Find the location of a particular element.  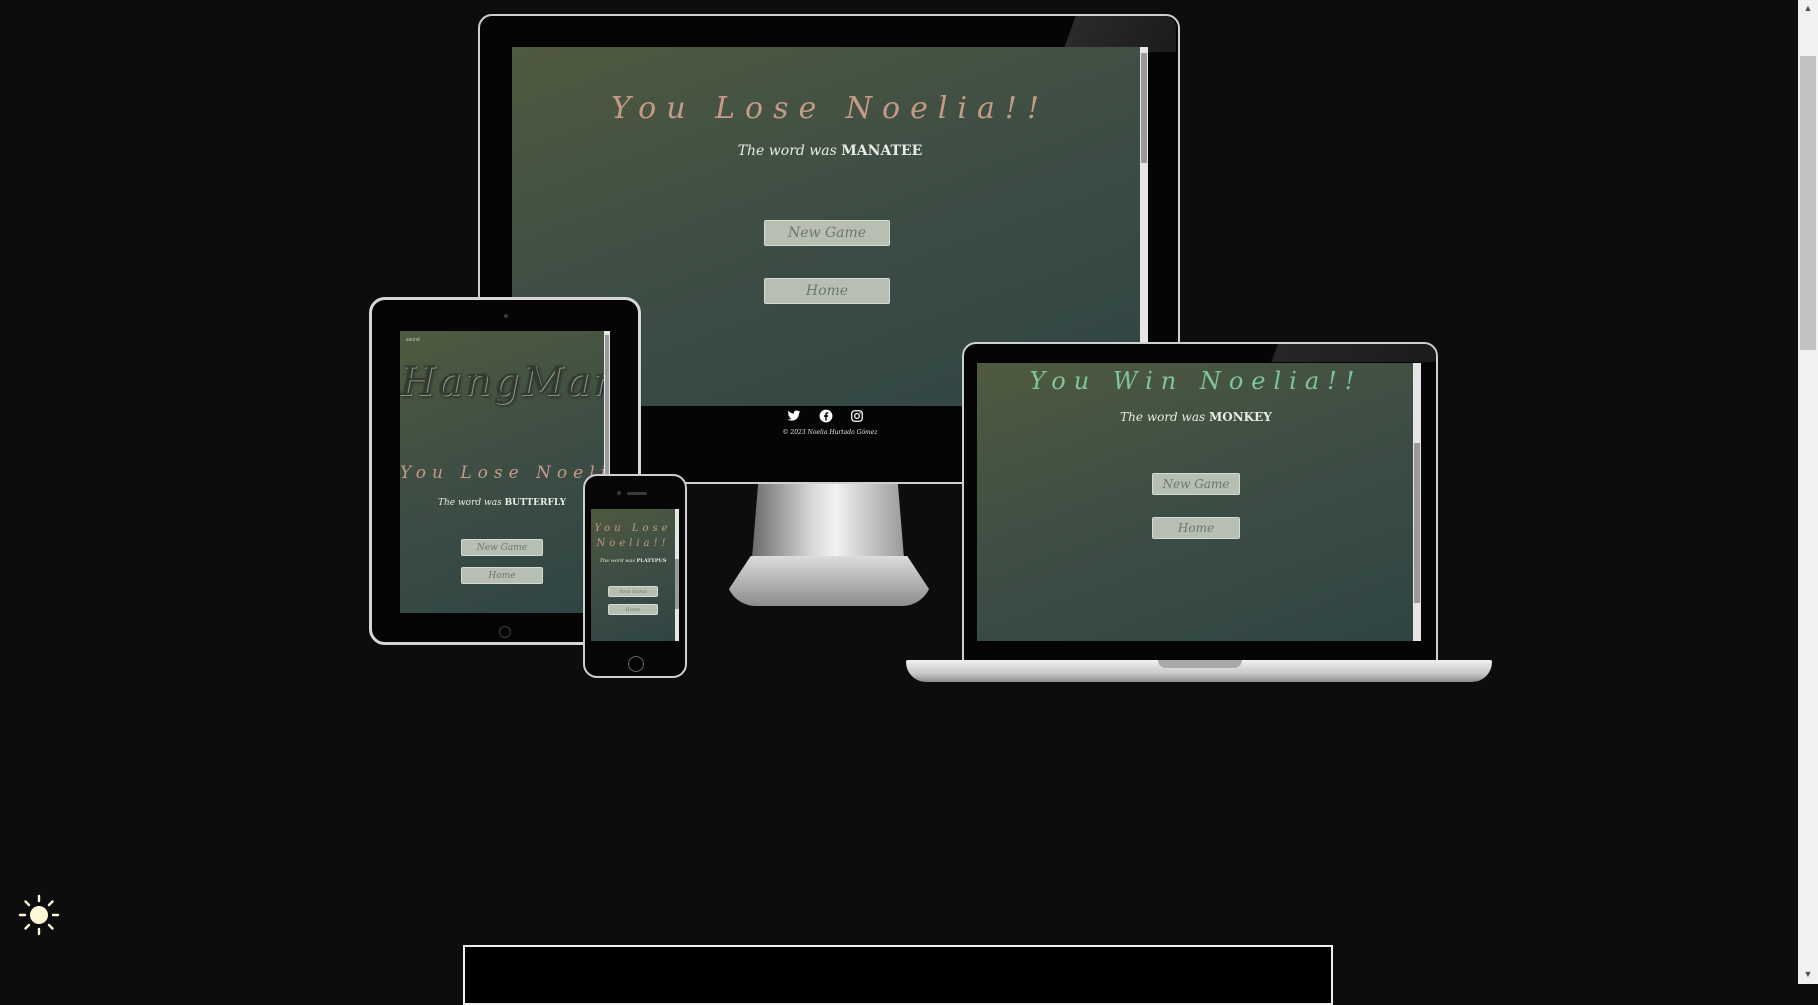

monitor-new-game-button: New Game is located at coordinates (827, 233).